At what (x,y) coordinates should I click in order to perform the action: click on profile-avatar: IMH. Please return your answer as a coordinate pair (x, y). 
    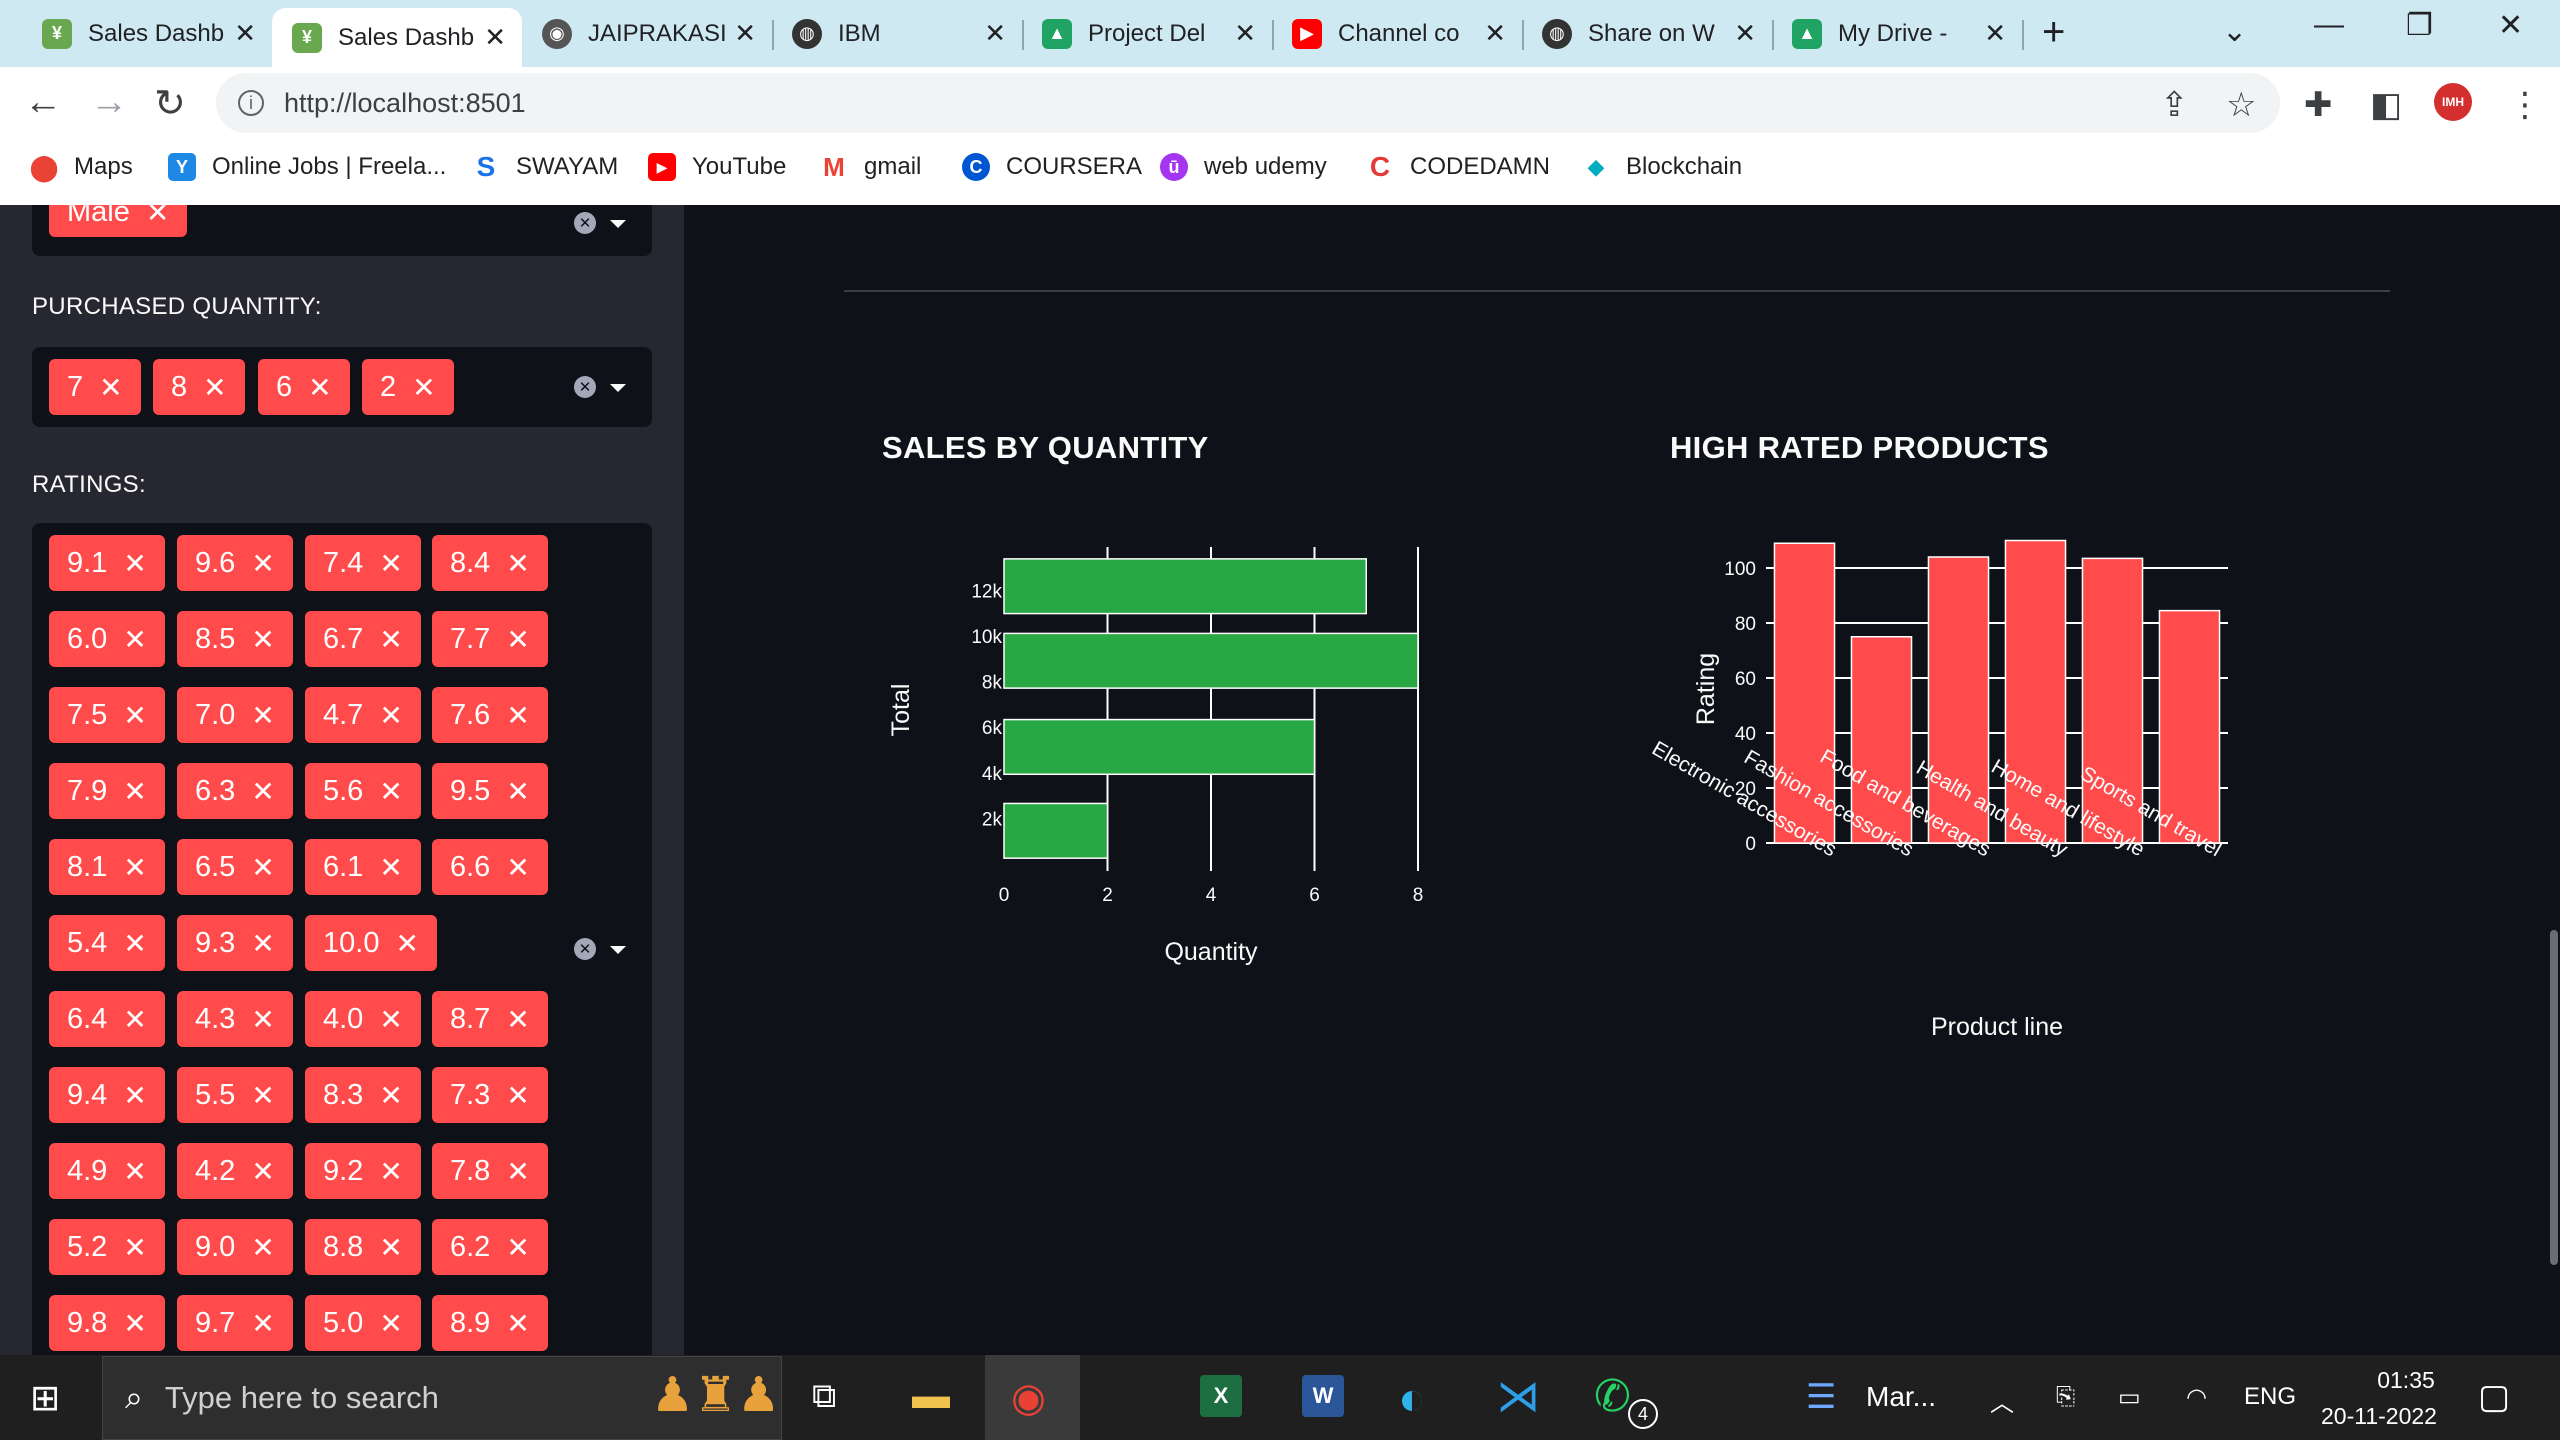
    Looking at the image, I should click on (2453, 102).